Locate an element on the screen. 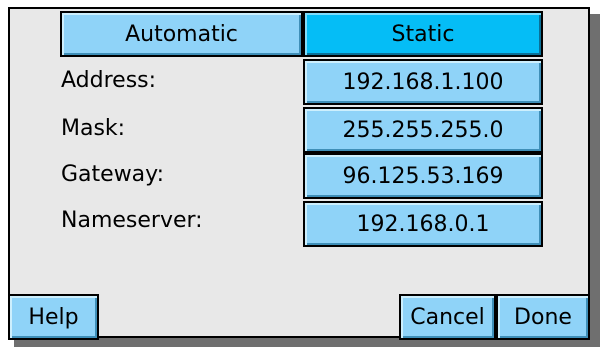  address-field: 192.168.1.100 is located at coordinates (423, 82).